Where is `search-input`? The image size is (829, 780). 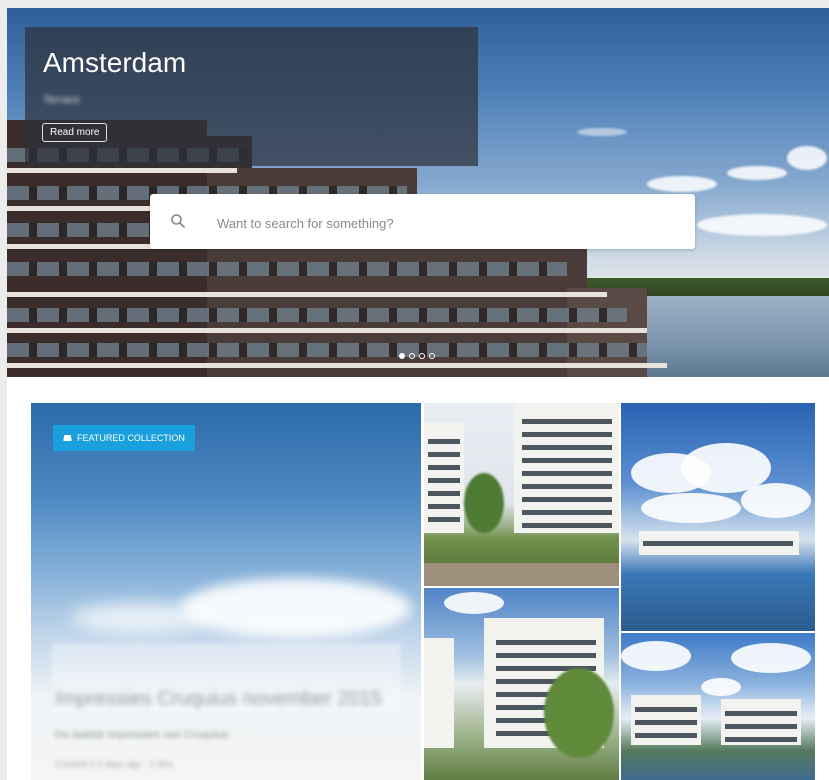 search-input is located at coordinates (447, 223).